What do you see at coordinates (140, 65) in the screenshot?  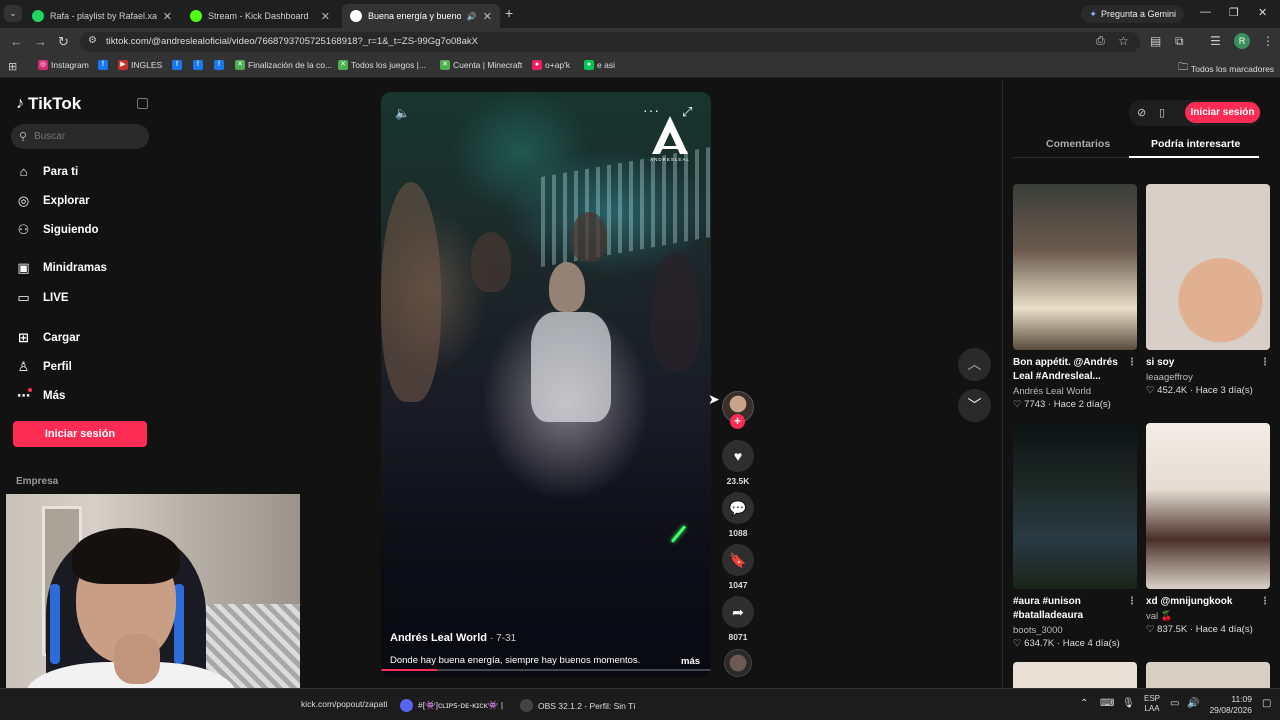 I see `bookmark-item: ▶ INGLES` at bounding box center [140, 65].